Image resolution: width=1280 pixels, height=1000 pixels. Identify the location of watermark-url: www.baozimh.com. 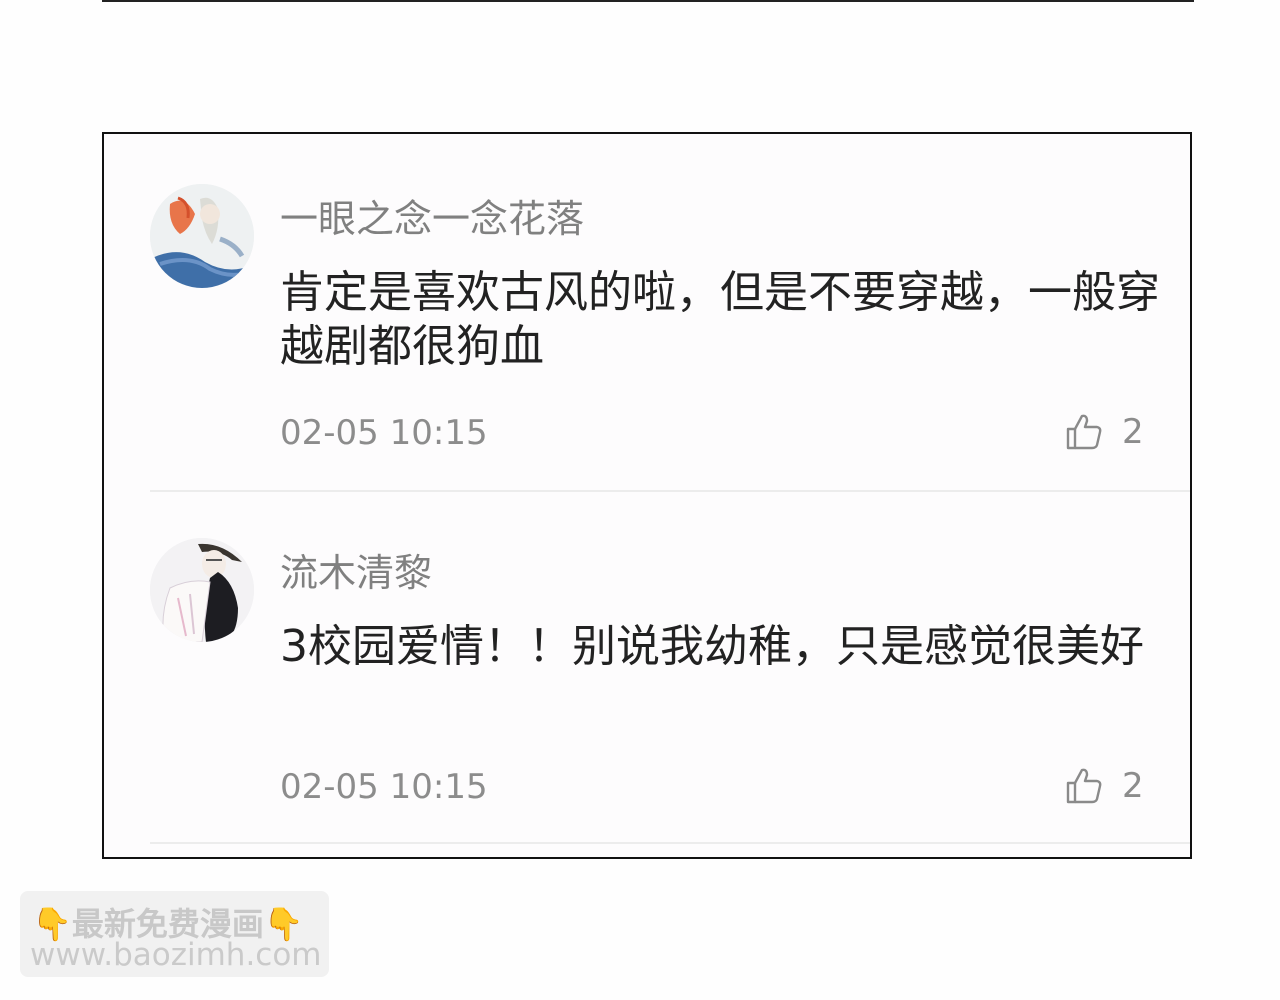
(176, 955).